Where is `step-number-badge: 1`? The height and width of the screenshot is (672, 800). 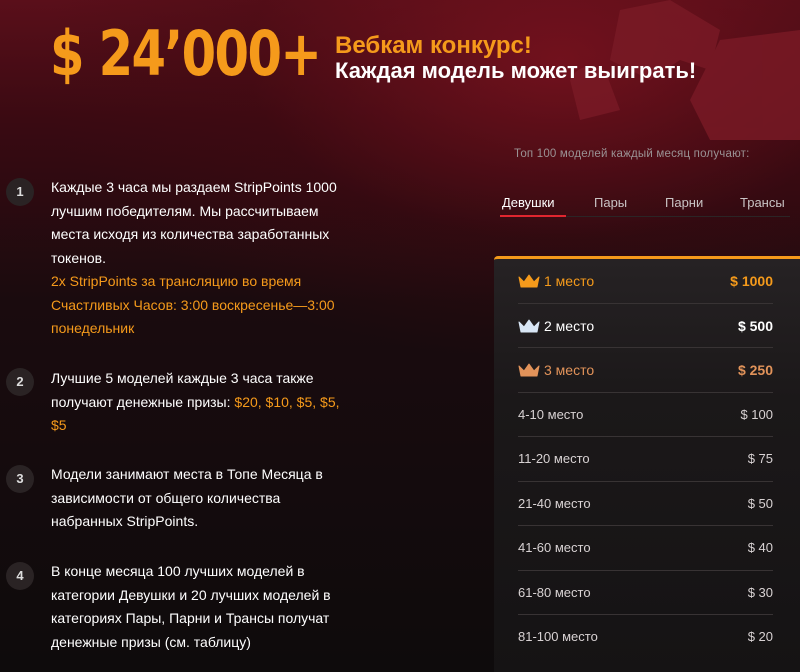 step-number-badge: 1 is located at coordinates (20, 192).